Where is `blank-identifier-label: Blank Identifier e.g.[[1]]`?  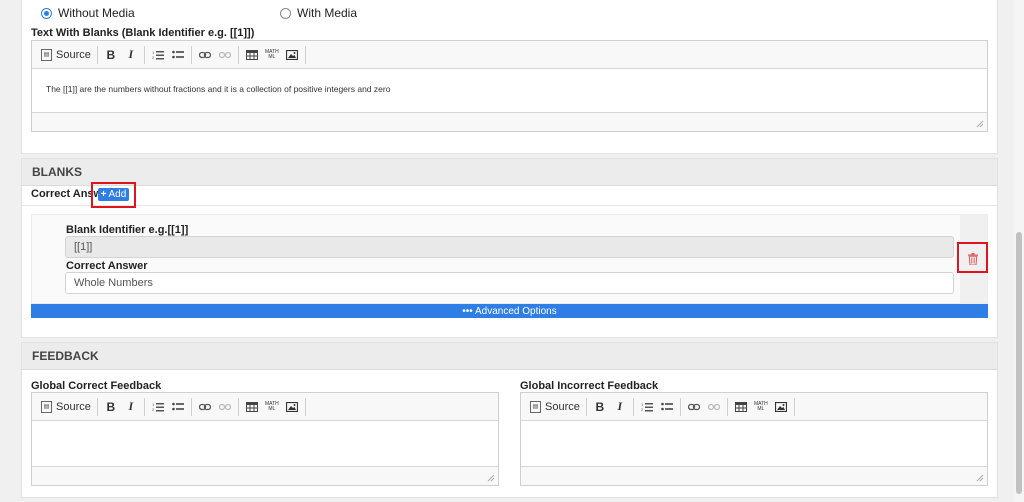 blank-identifier-label: Blank Identifier e.g.[[1]] is located at coordinates (127, 230).